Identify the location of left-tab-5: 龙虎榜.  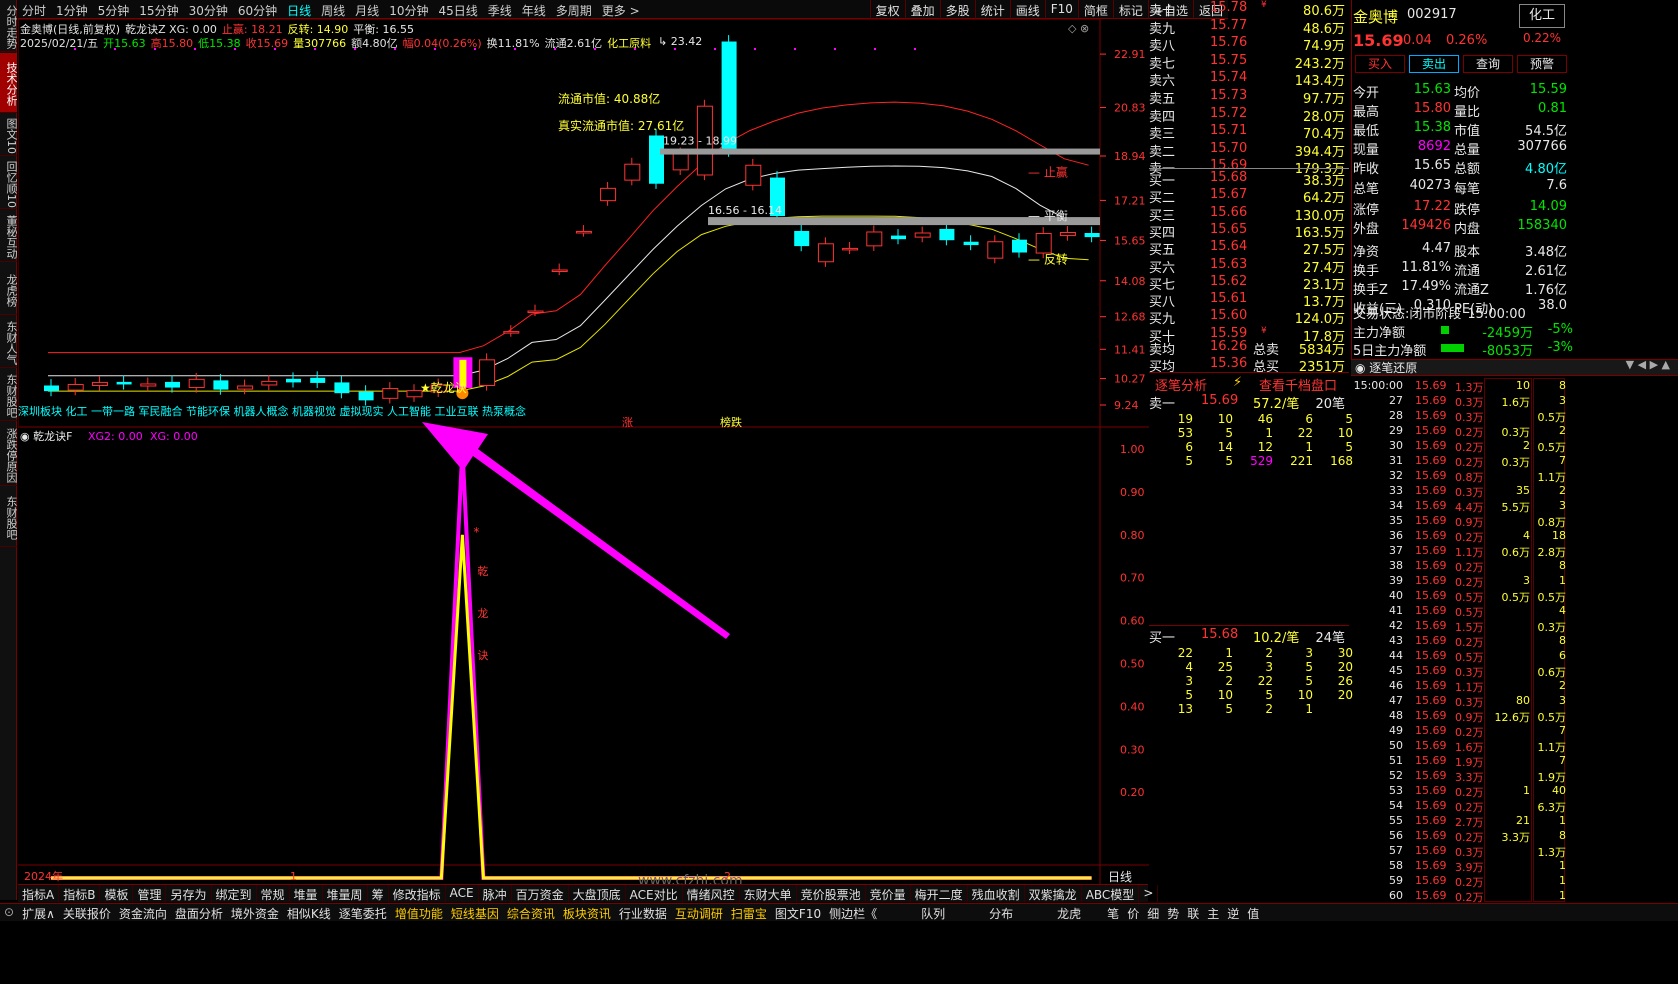
(9, 289).